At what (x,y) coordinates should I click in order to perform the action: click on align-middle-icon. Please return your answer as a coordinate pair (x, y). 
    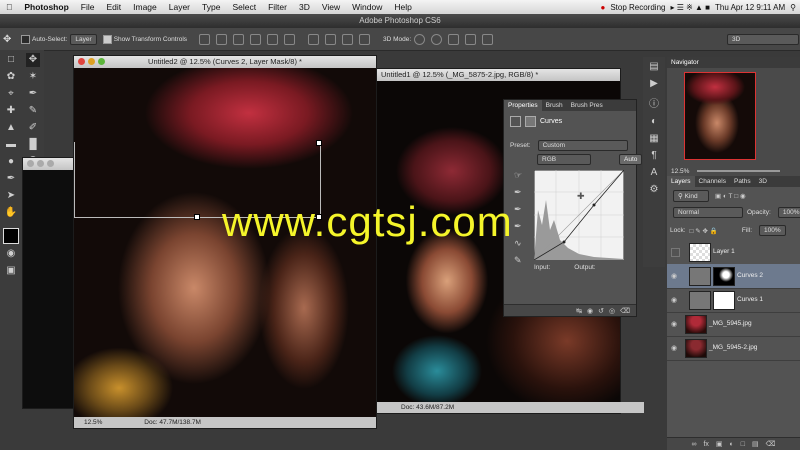
    Looking at the image, I should click on (222, 39).